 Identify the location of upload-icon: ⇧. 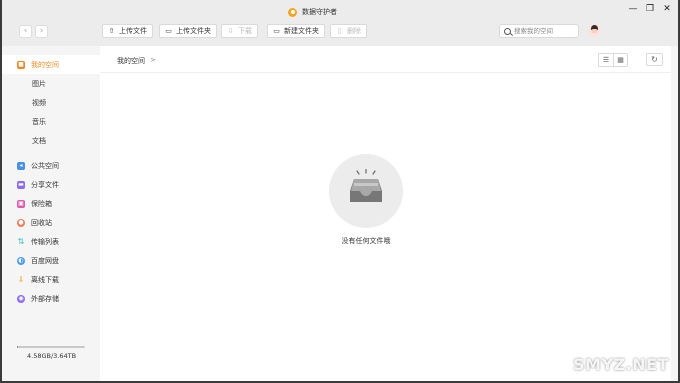
(111, 31).